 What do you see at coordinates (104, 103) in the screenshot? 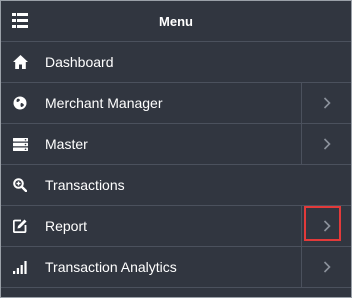
I see `menu-item-label: Merchant Manager` at bounding box center [104, 103].